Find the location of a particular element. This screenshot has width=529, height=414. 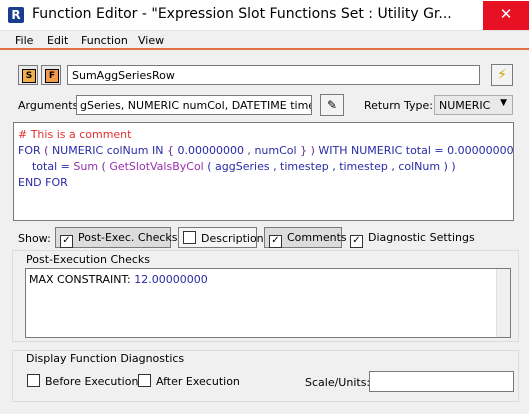

comments-toggle: ✓ Comments is located at coordinates (305, 237).